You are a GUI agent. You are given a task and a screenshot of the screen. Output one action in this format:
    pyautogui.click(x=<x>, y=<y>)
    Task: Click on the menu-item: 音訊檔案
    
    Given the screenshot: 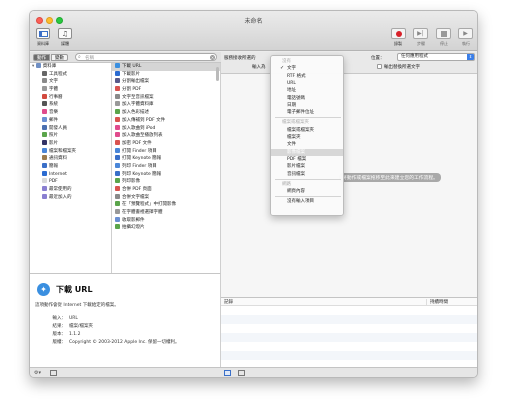 What is the action you would take?
    pyautogui.click(x=307, y=174)
    